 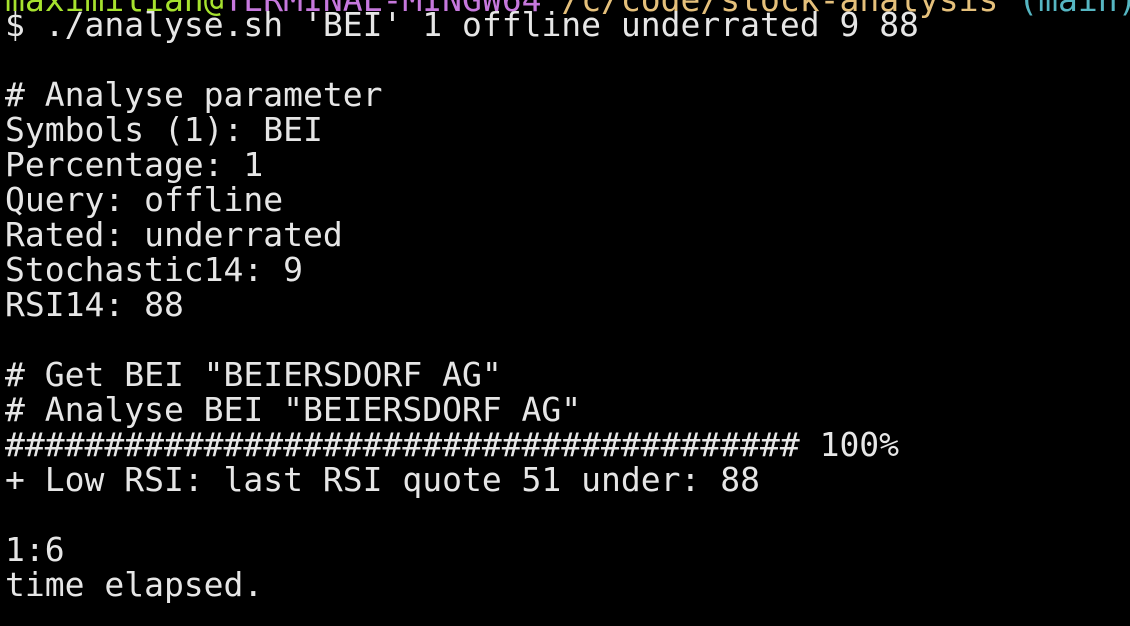 What do you see at coordinates (35, 549) in the screenshot?
I see `output-line-elapsed-time: 1:6` at bounding box center [35, 549].